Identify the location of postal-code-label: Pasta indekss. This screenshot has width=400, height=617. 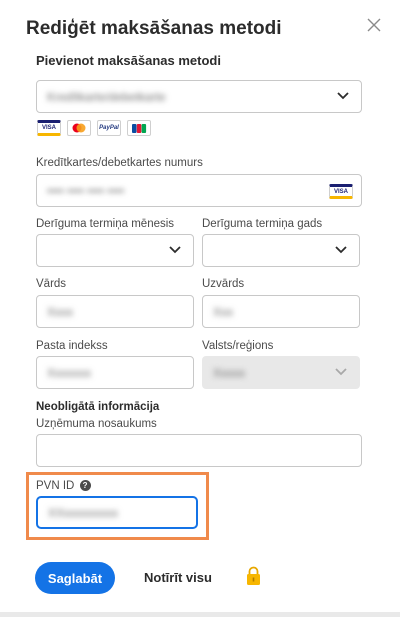
(72, 346).